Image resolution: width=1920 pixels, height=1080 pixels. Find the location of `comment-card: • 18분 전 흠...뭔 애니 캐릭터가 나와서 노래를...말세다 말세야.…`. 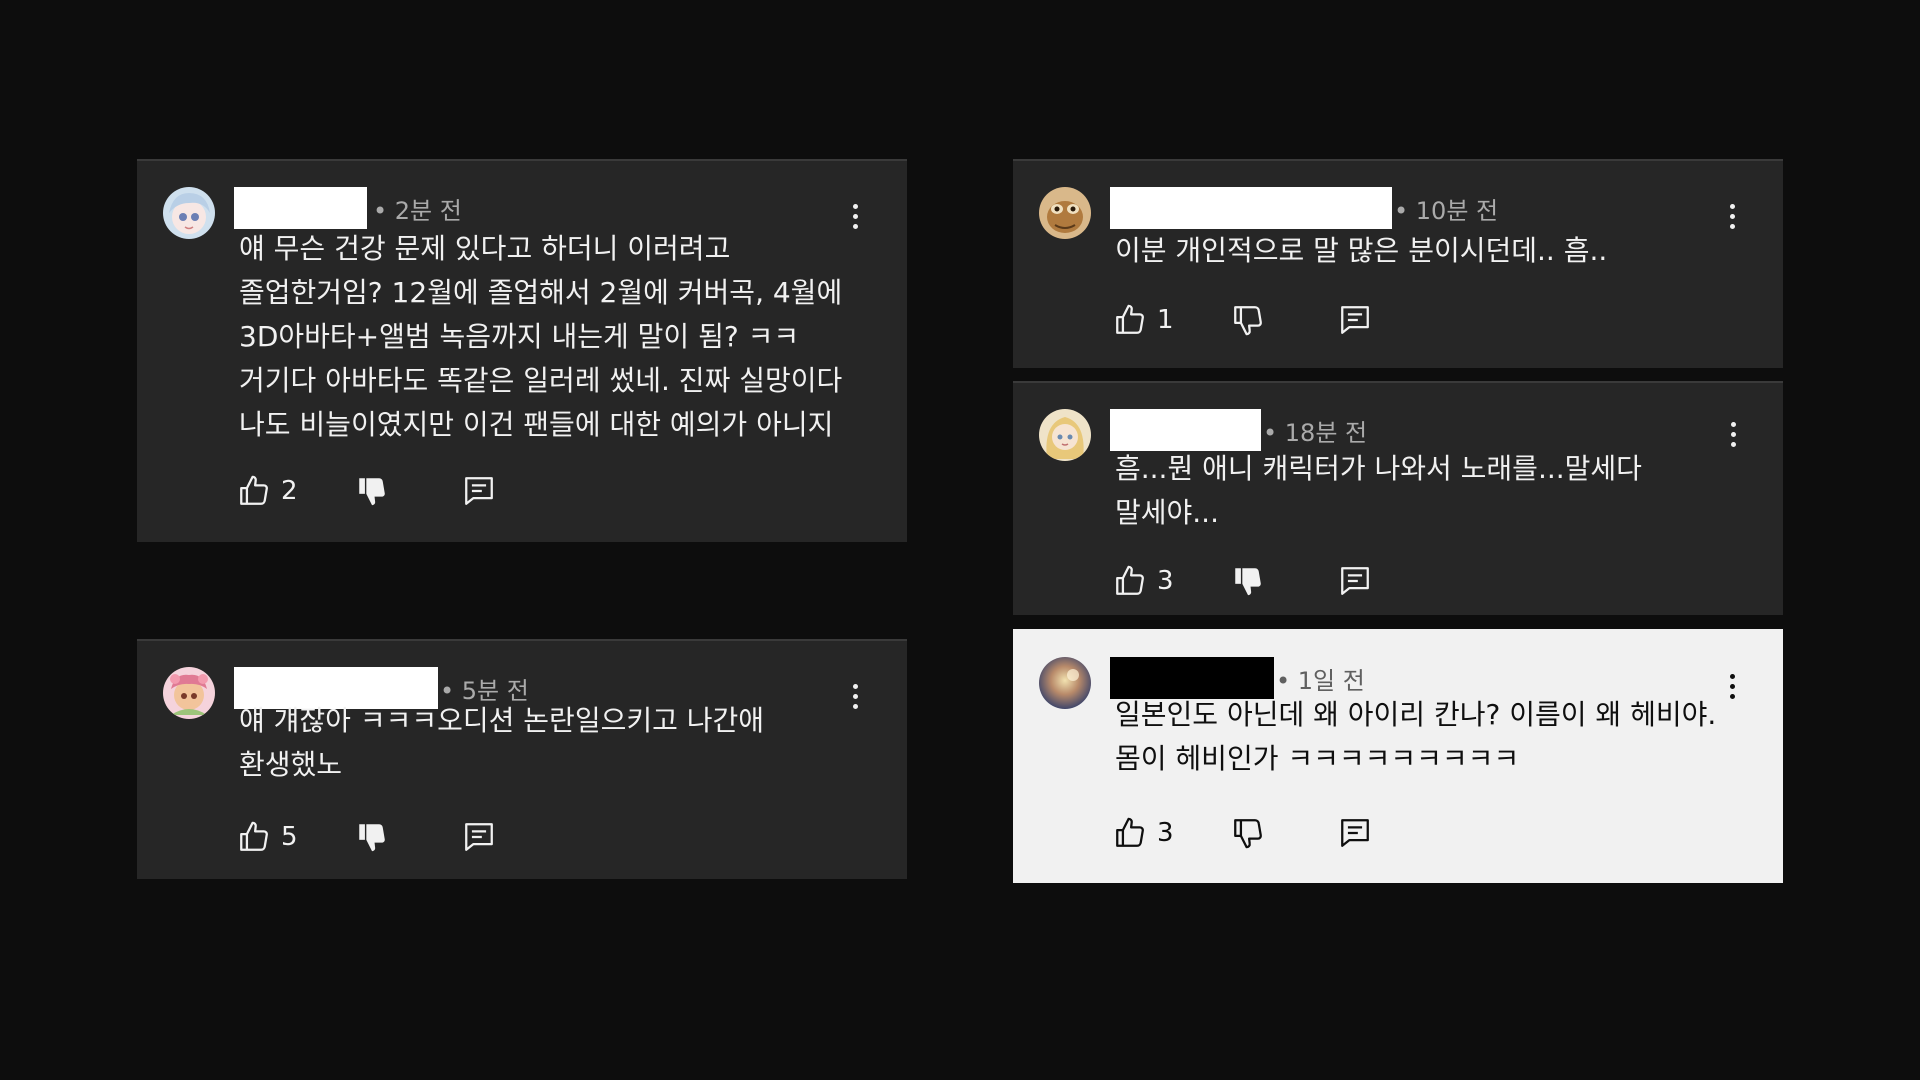

comment-card: • 18분 전 흠...뭔 애니 캐릭터가 나와서 노래를...말세다 말세야.… is located at coordinates (1398, 498).